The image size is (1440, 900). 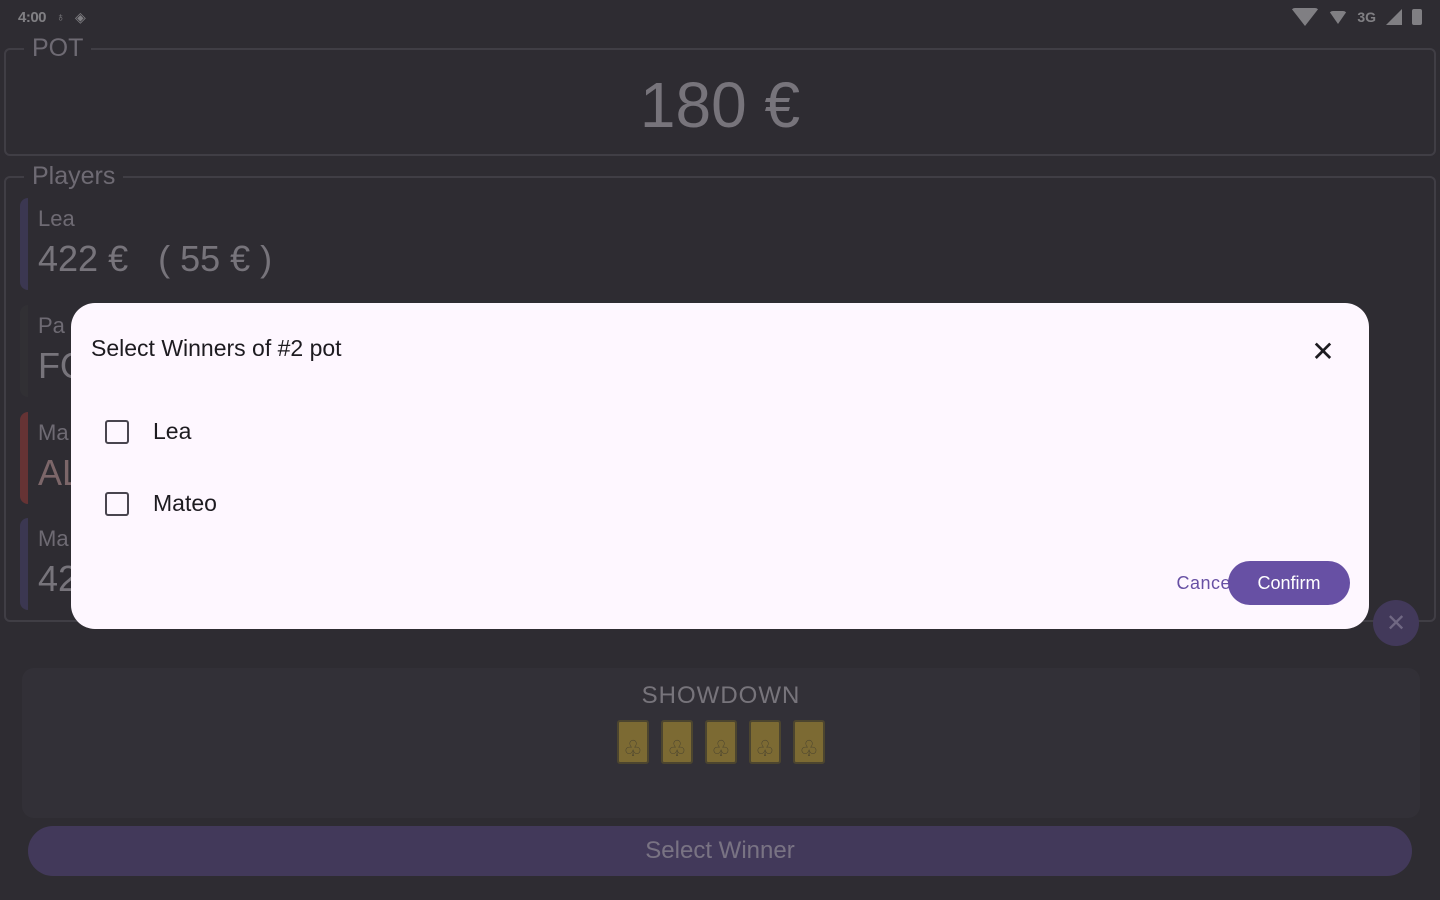 What do you see at coordinates (1305, 17) in the screenshot?
I see `wifi-icon` at bounding box center [1305, 17].